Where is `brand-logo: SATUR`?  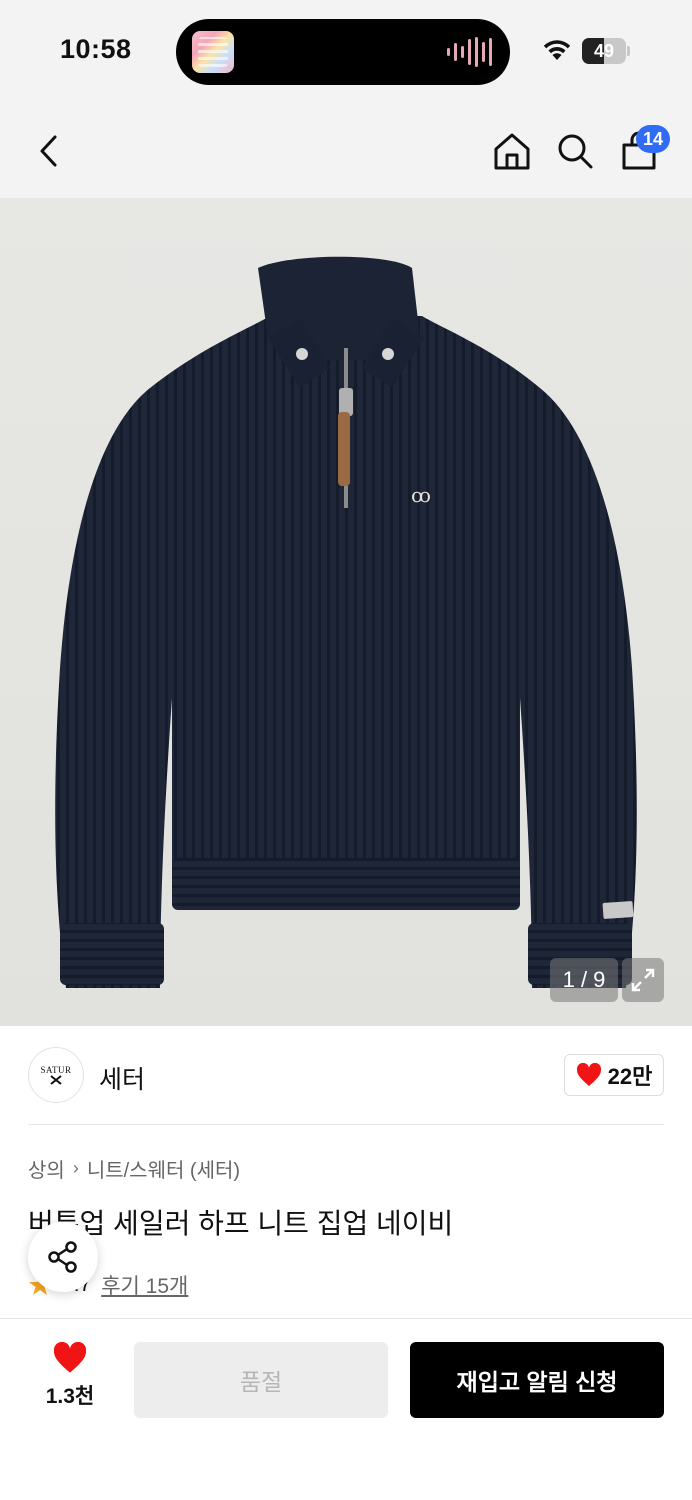
brand-logo: SATUR is located at coordinates (56, 1075).